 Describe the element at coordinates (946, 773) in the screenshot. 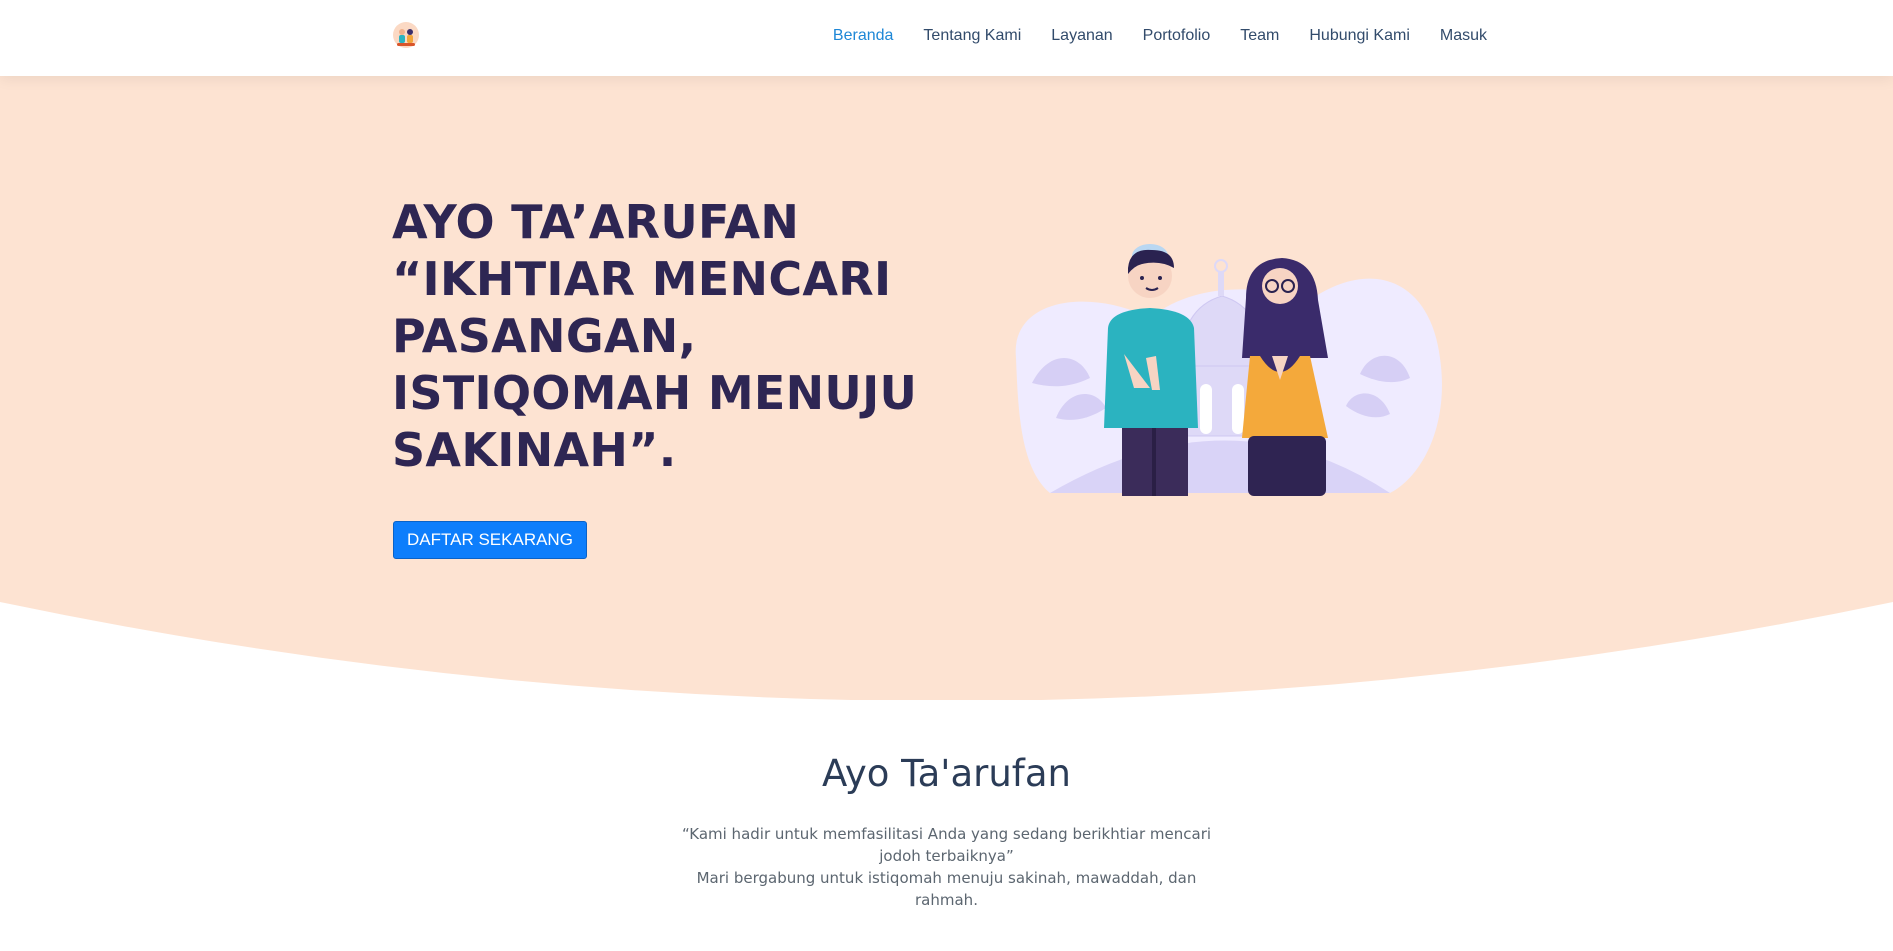

I see `section-title: Ayo Ta'arufan` at that location.